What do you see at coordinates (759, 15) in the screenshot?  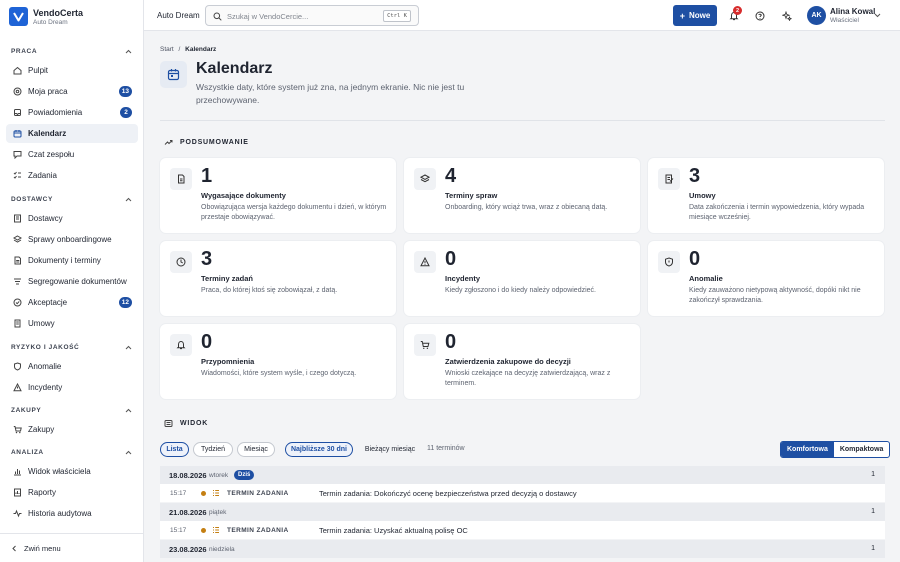 I see `help-icon` at bounding box center [759, 15].